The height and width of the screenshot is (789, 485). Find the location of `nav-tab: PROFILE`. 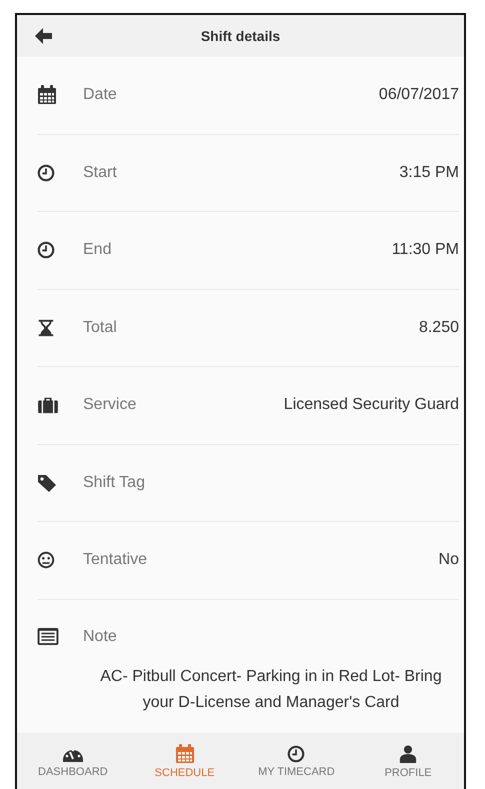

nav-tab: PROFILE is located at coordinates (408, 760).